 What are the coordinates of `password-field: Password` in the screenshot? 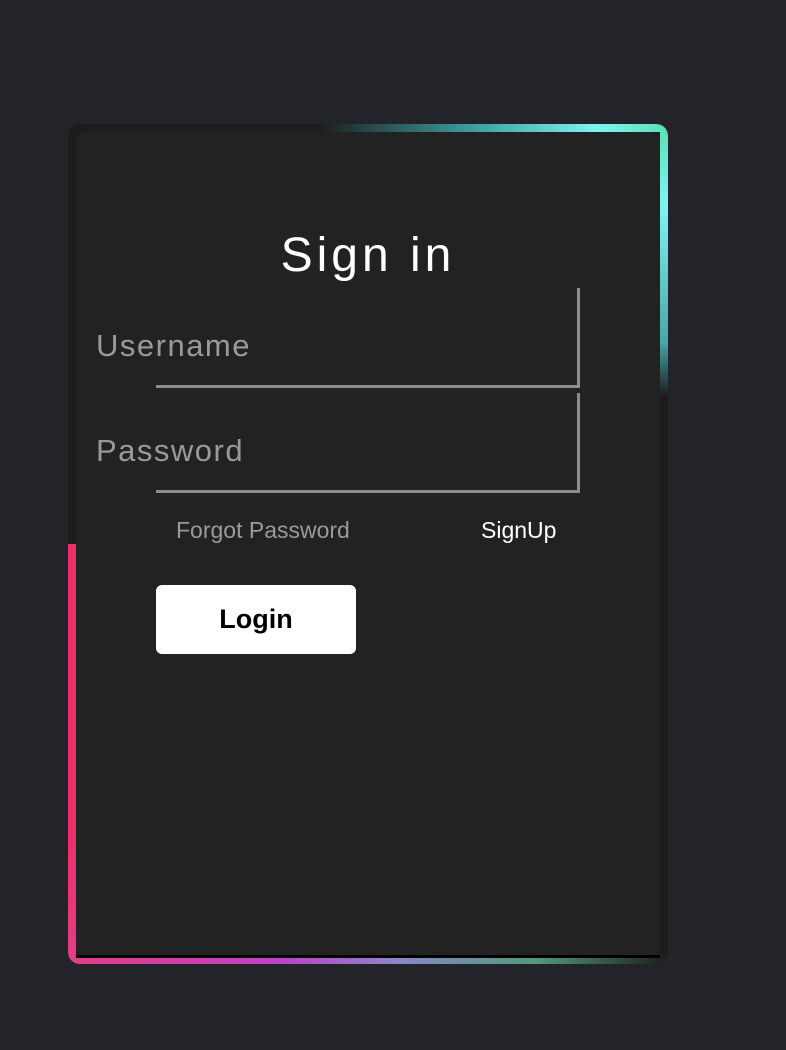 It's located at (338, 443).